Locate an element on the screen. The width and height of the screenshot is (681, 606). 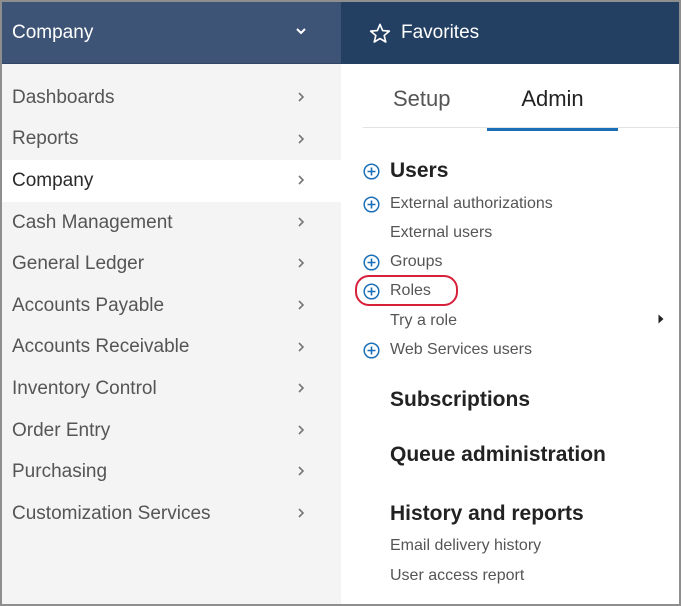
roles-row: Roles is located at coordinates (397, 291).